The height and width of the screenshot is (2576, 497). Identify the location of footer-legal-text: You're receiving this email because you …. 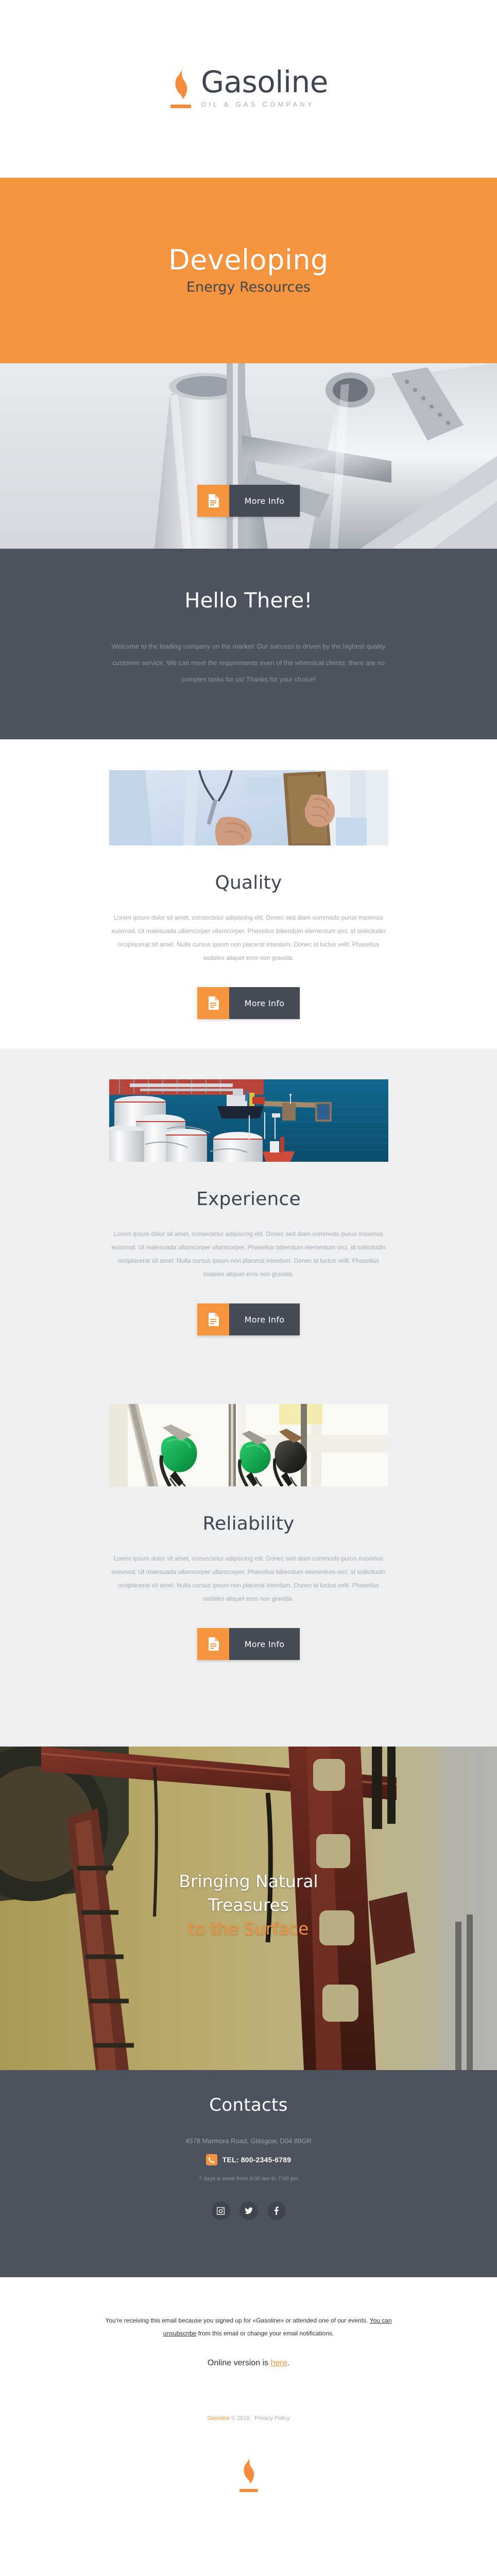
(249, 2327).